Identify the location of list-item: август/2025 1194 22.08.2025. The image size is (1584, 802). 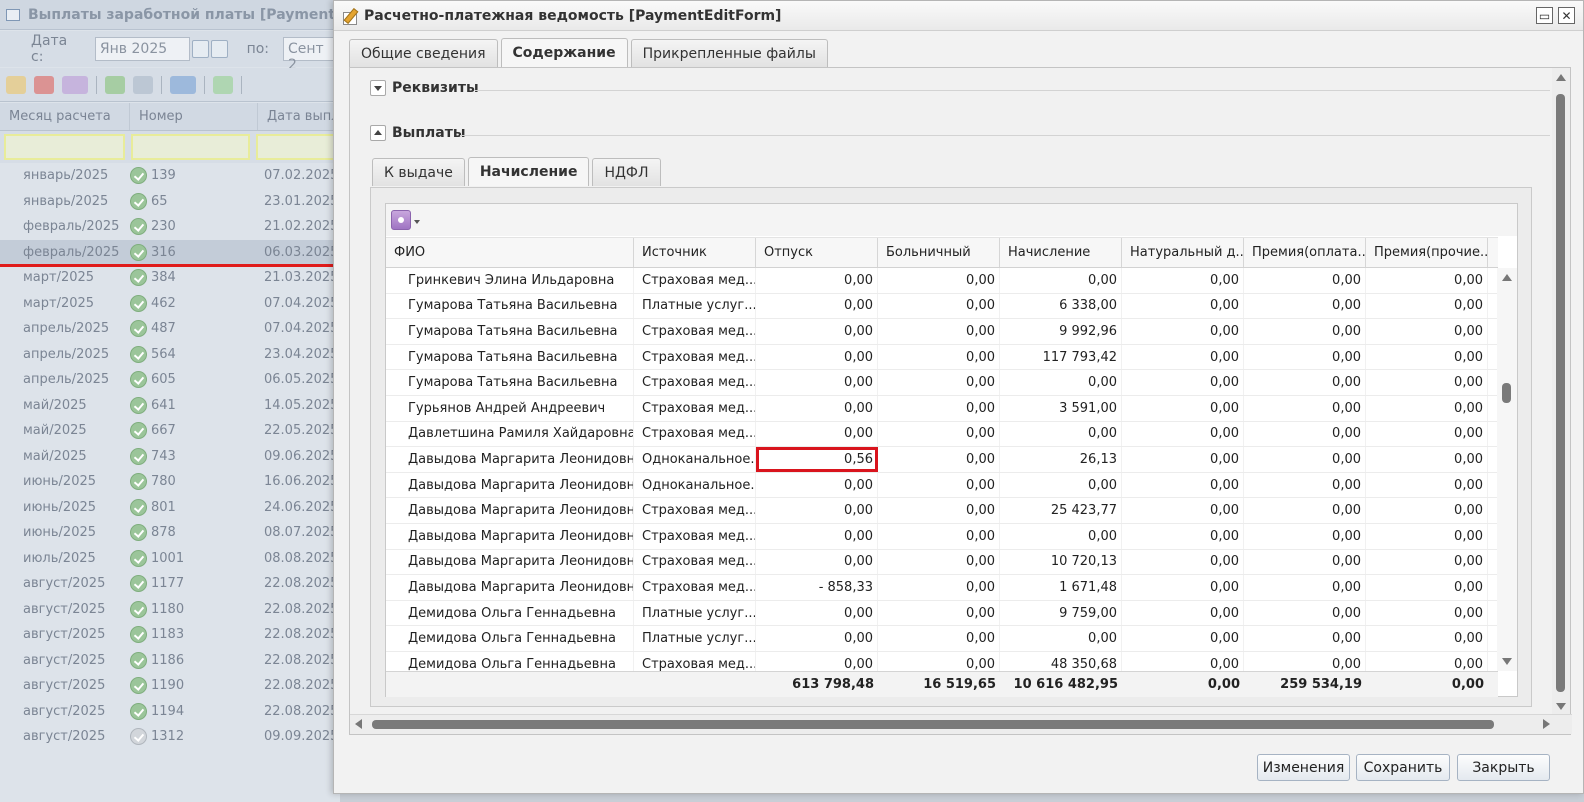
(170, 712).